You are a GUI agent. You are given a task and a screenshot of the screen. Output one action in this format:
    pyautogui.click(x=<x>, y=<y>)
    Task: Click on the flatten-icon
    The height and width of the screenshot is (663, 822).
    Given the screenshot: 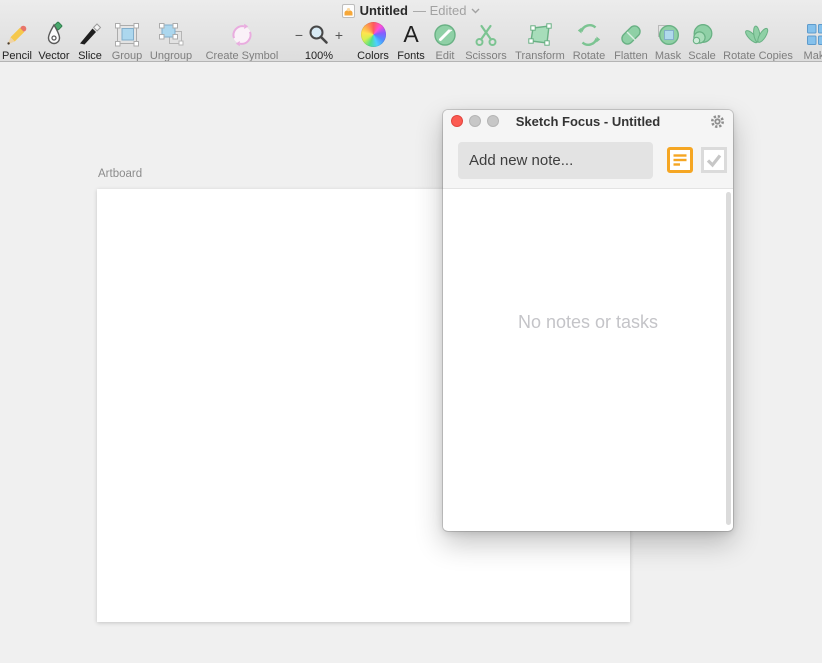 What is the action you would take?
    pyautogui.click(x=631, y=34)
    